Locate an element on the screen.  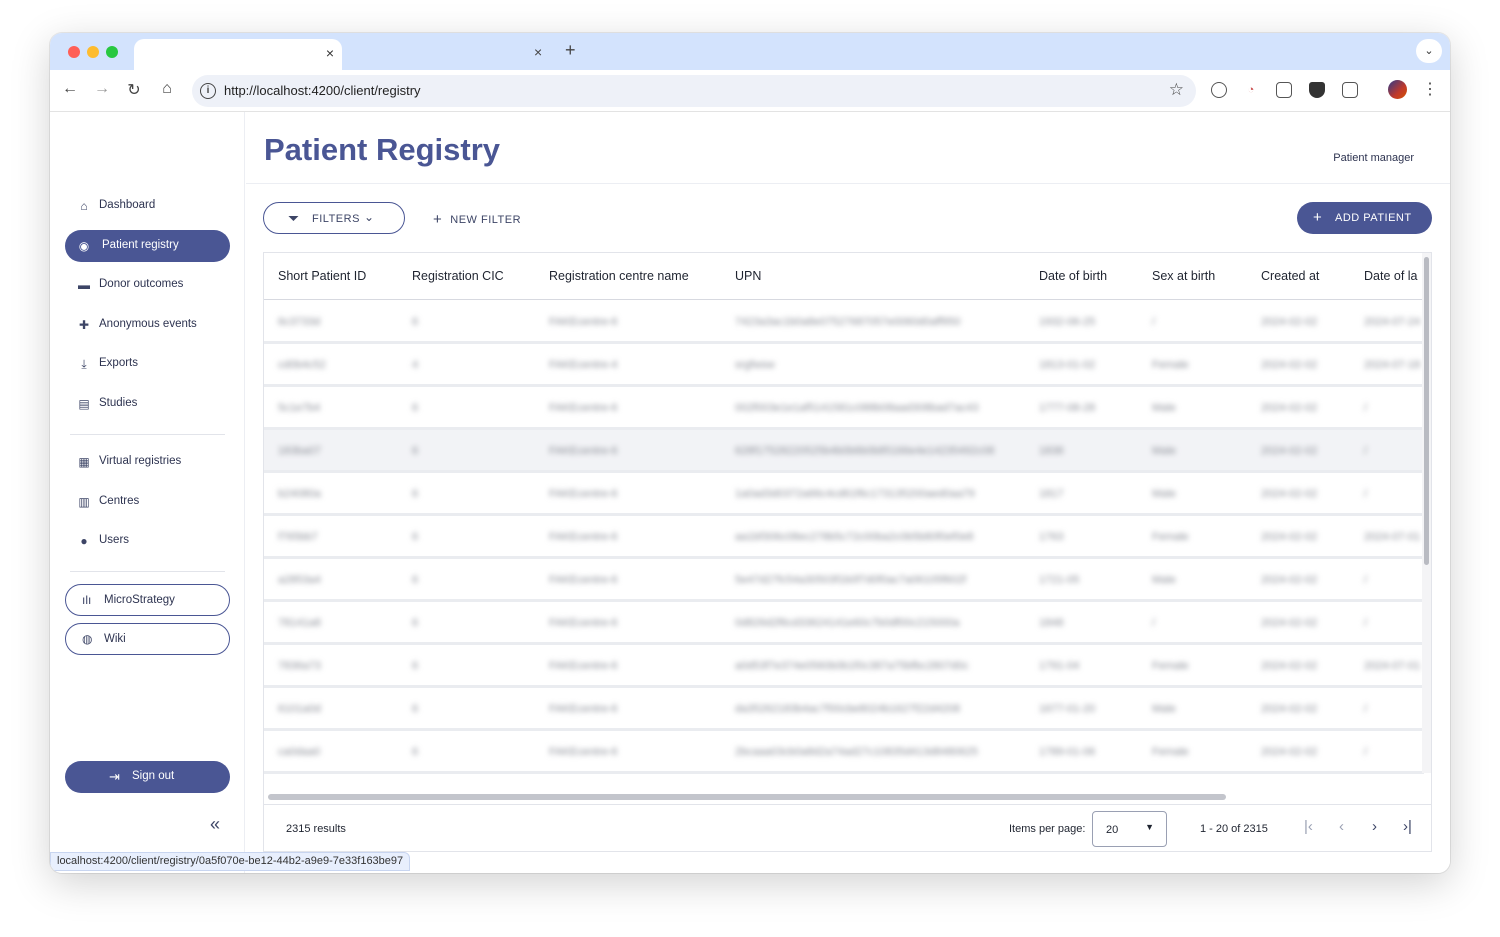
sidebar-item-dashboard: ⌂ Dashboard is located at coordinates (147, 206).